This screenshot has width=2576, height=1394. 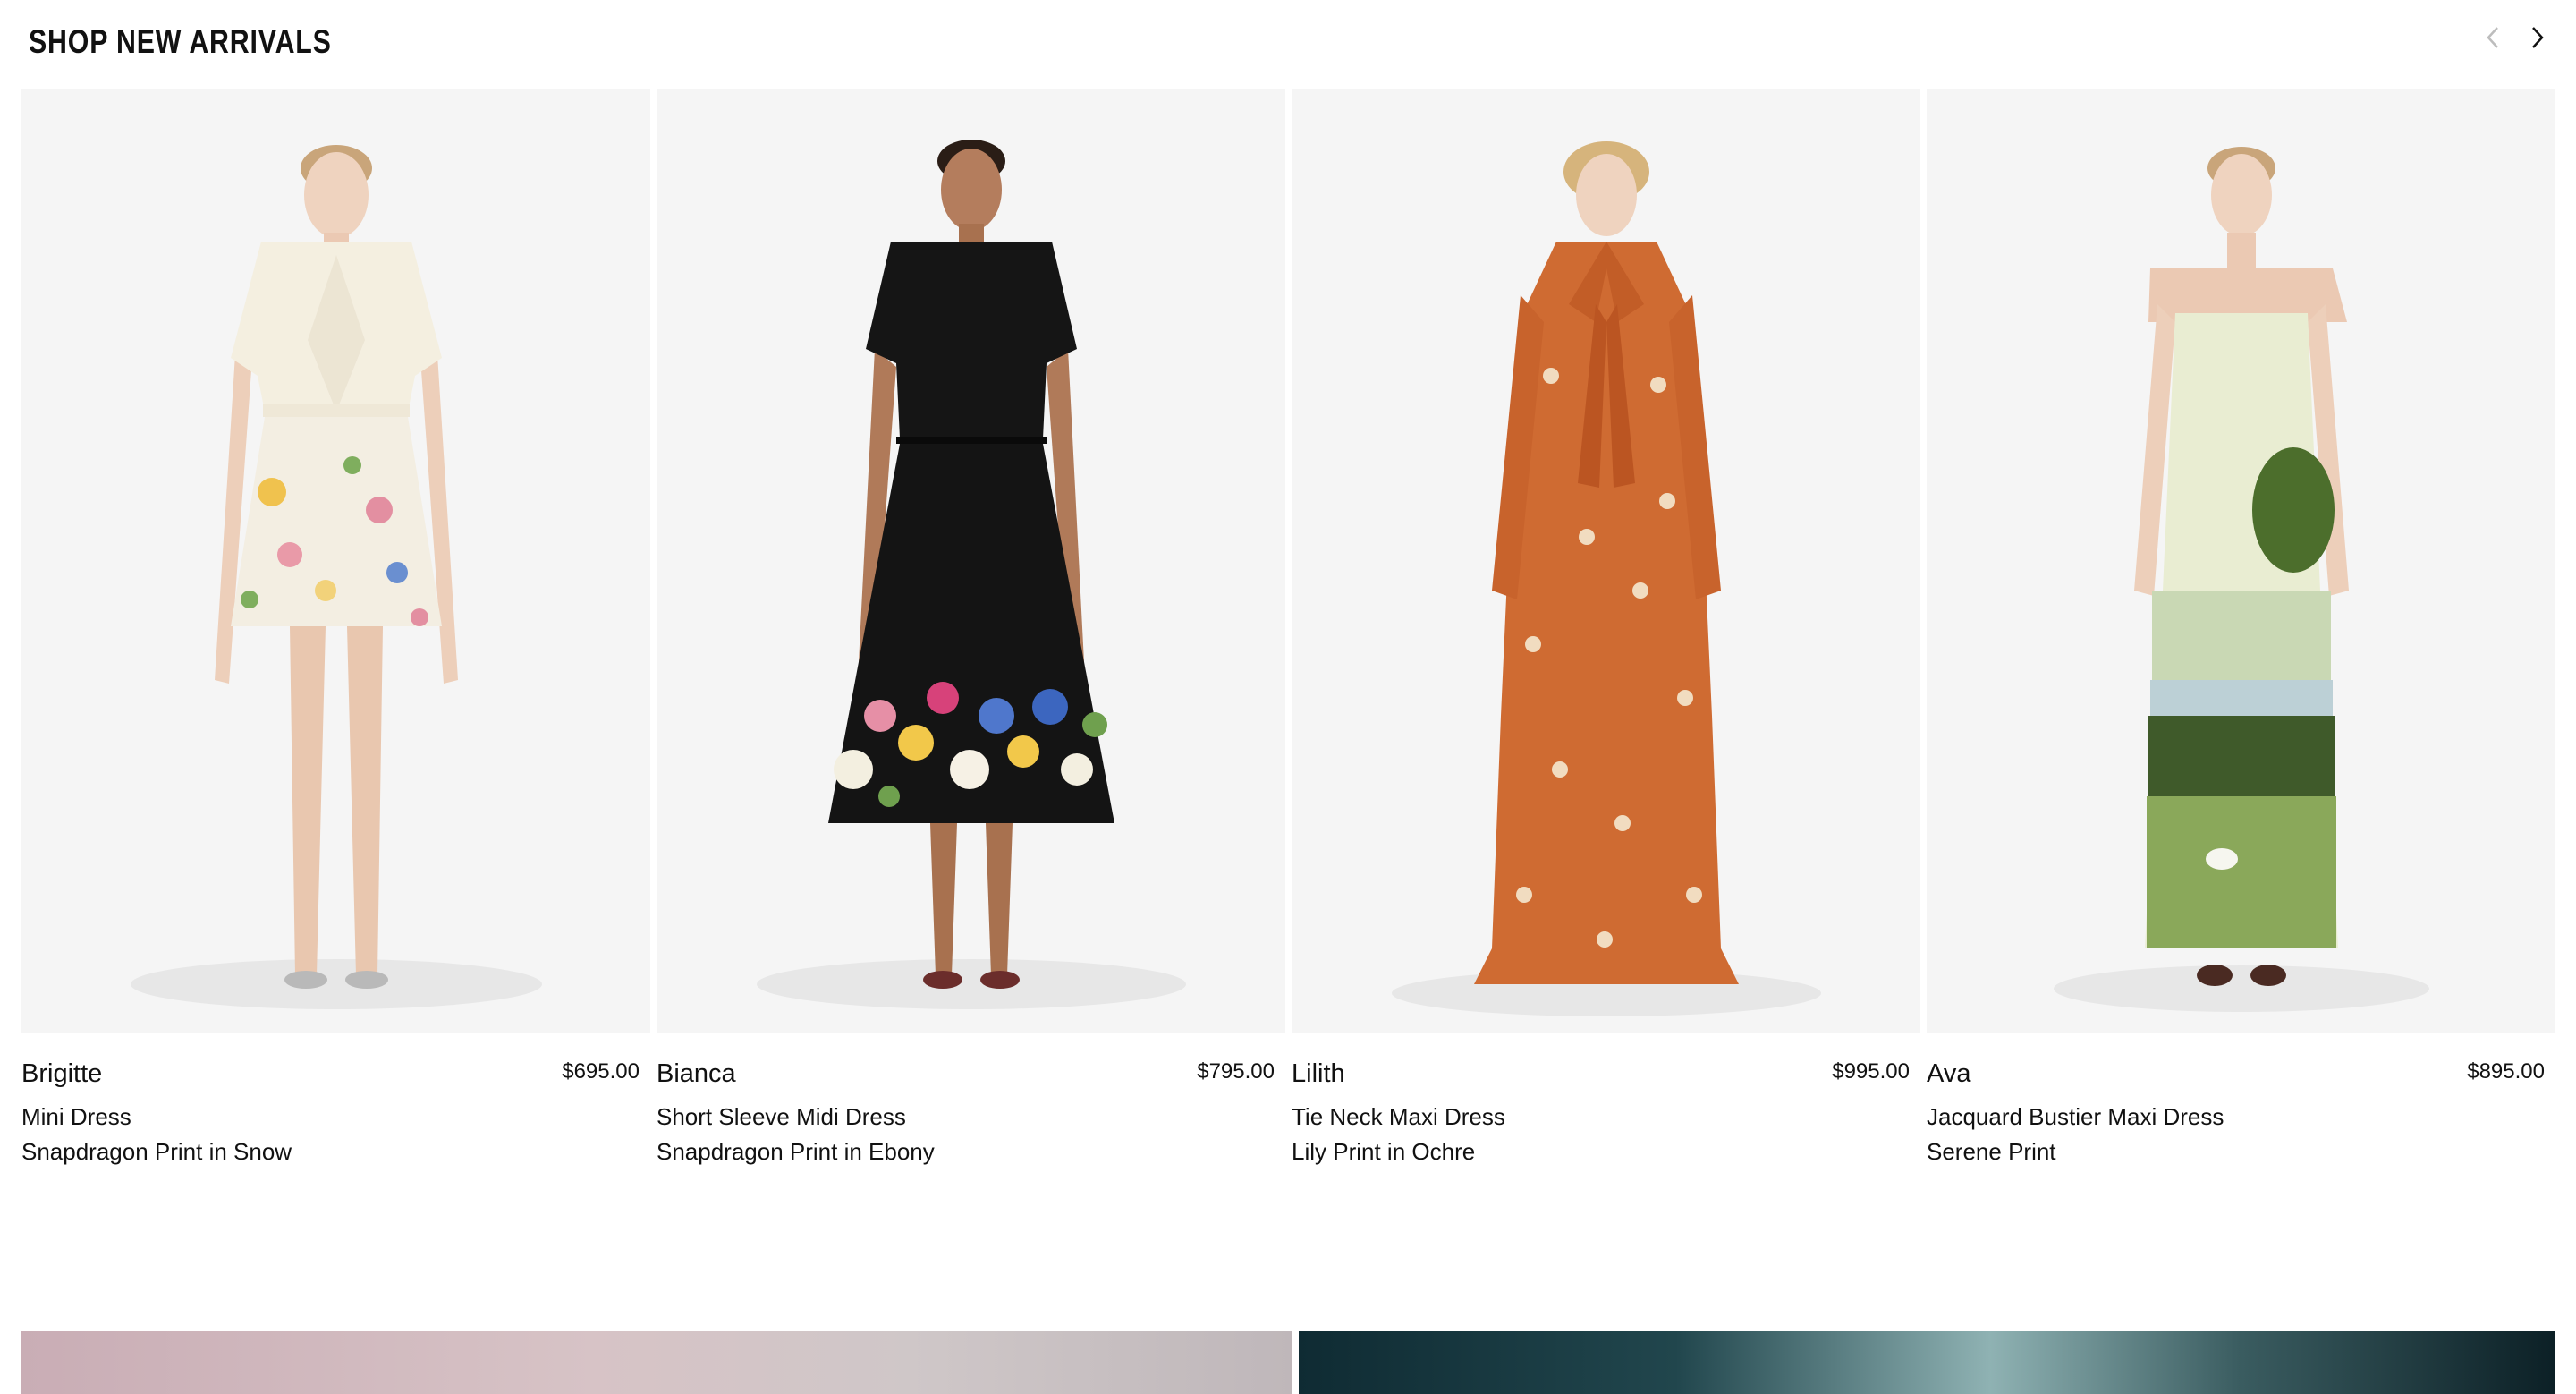 I want to click on carousel-next-button, so click(x=2537, y=37).